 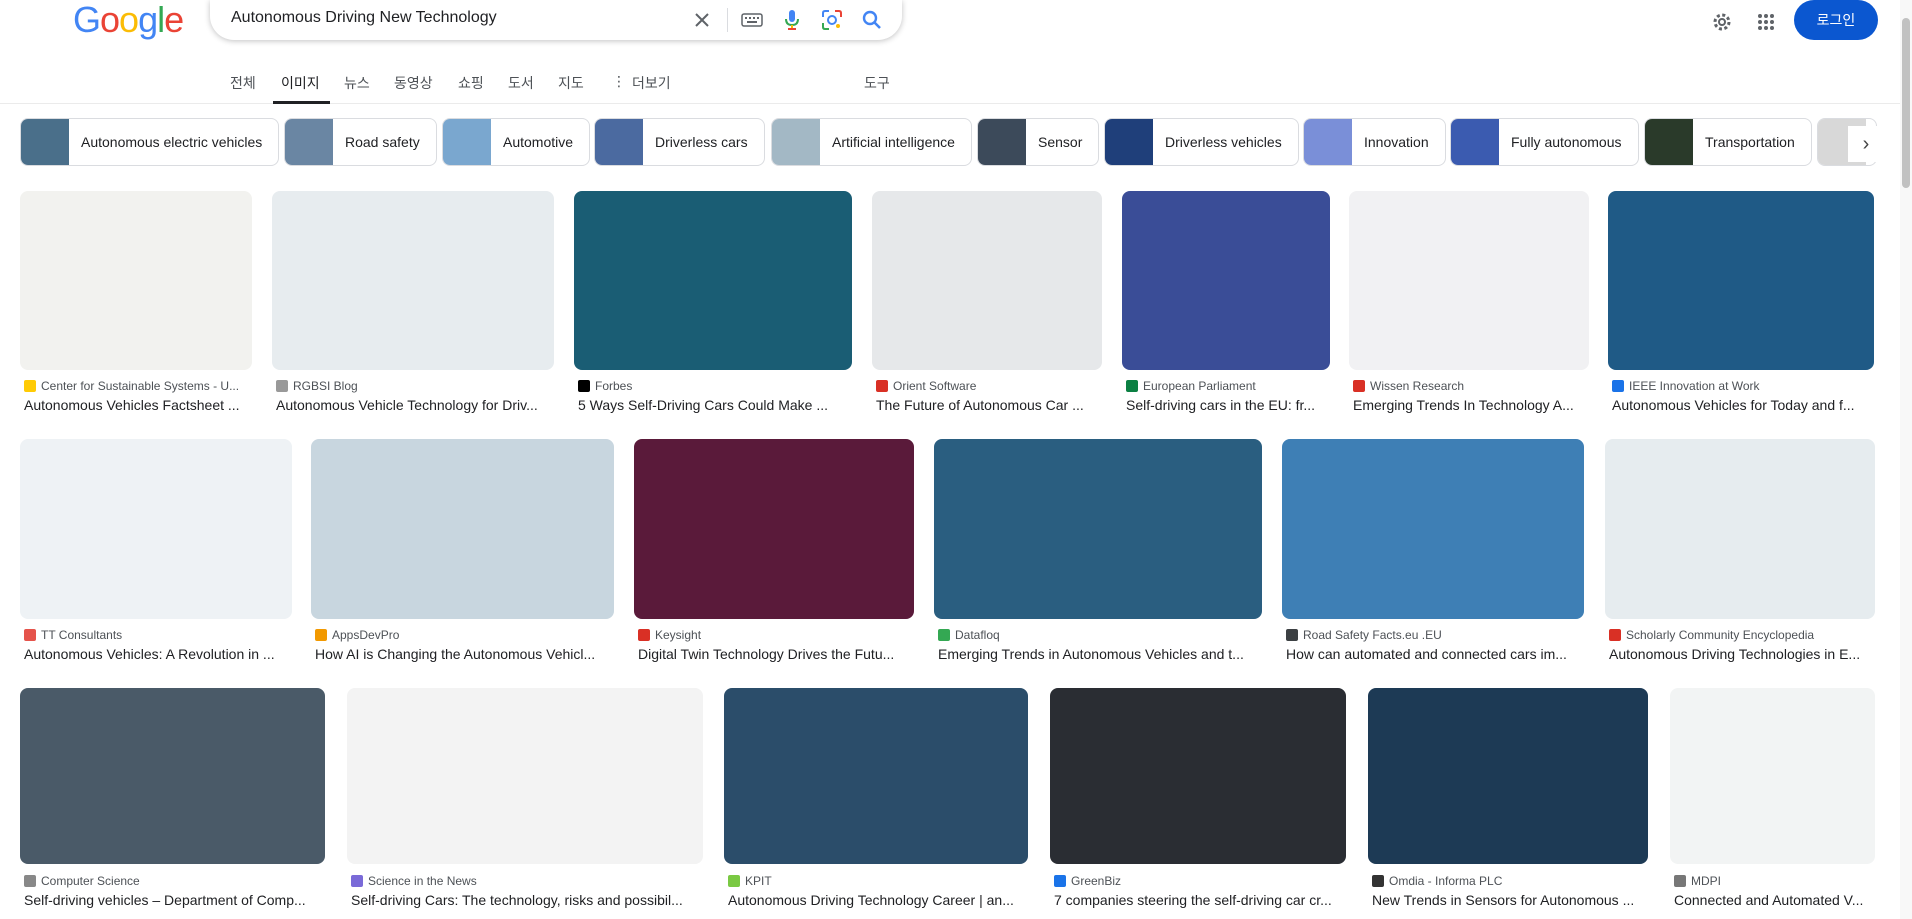 I want to click on result-source: Scholarly Community Encyclopedia, so click(x=1711, y=635).